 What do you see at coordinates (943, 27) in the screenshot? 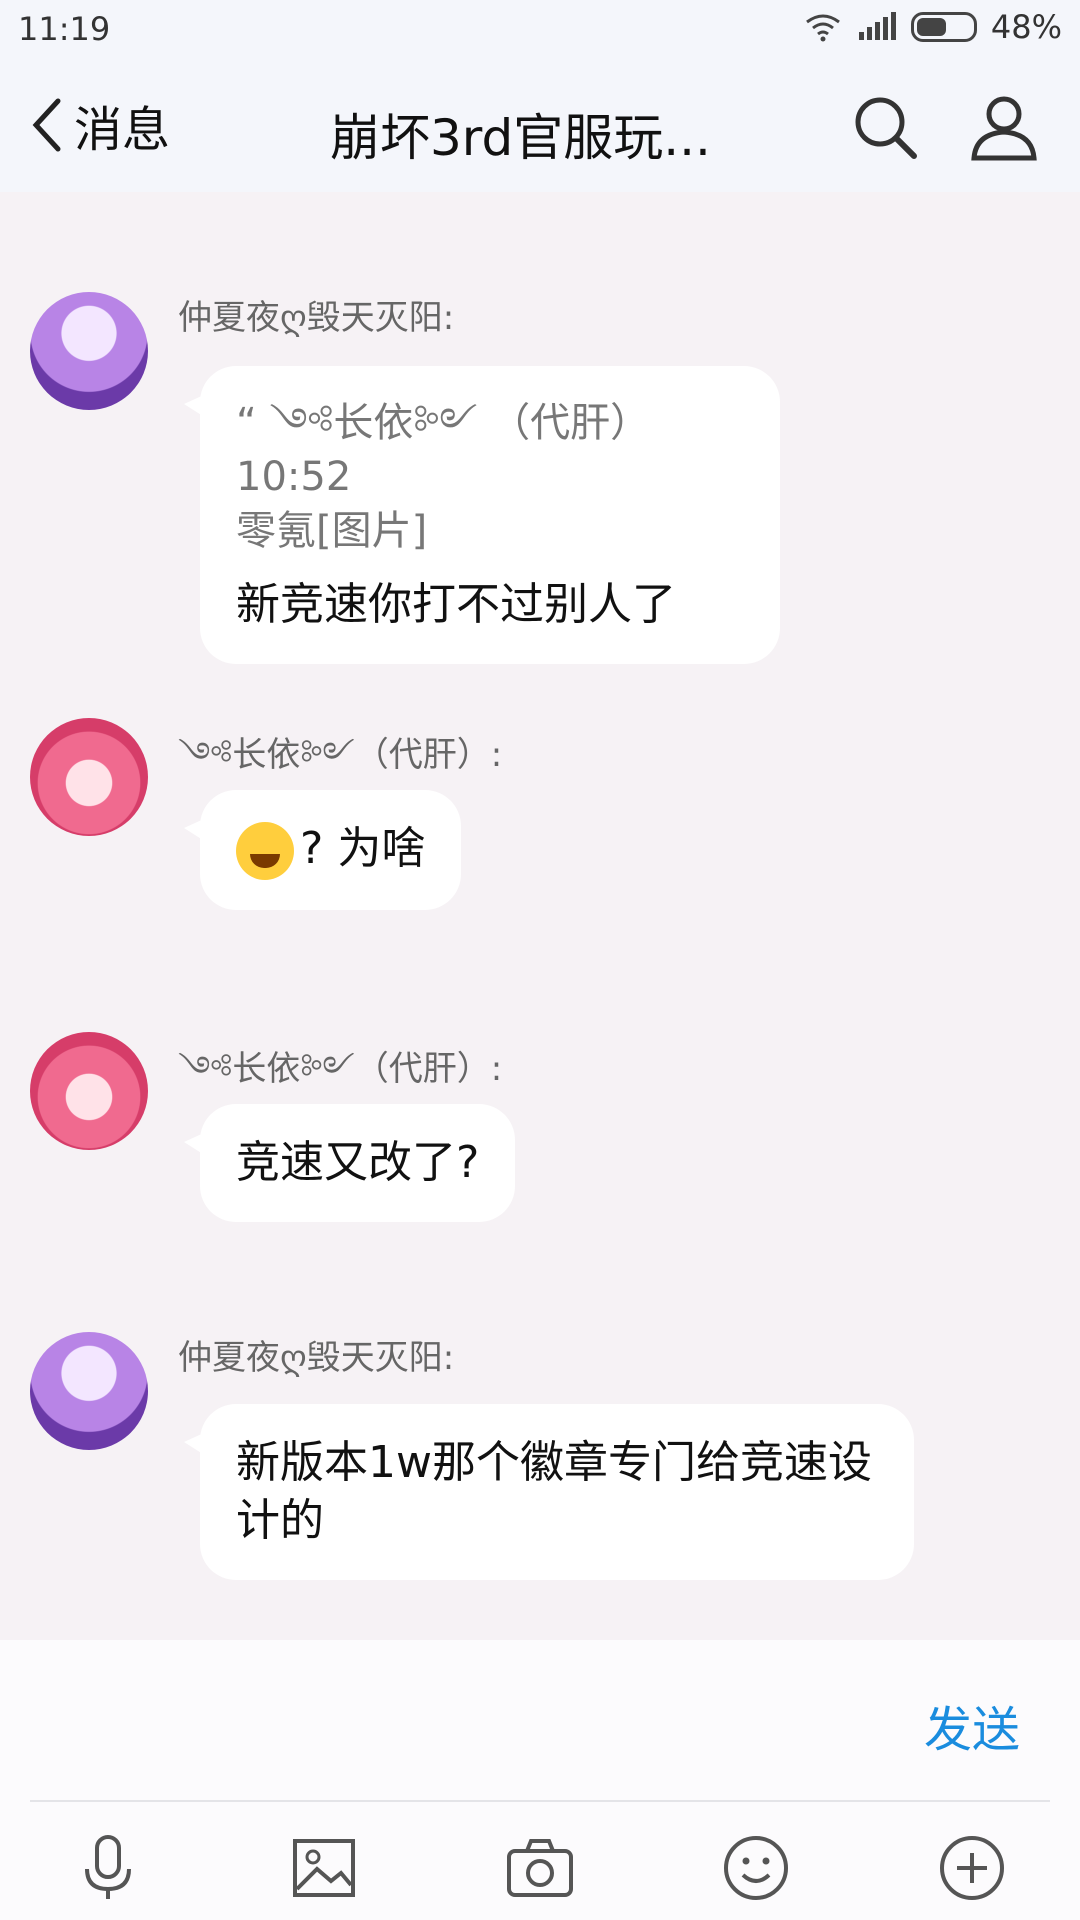
I see `battery-icon` at bounding box center [943, 27].